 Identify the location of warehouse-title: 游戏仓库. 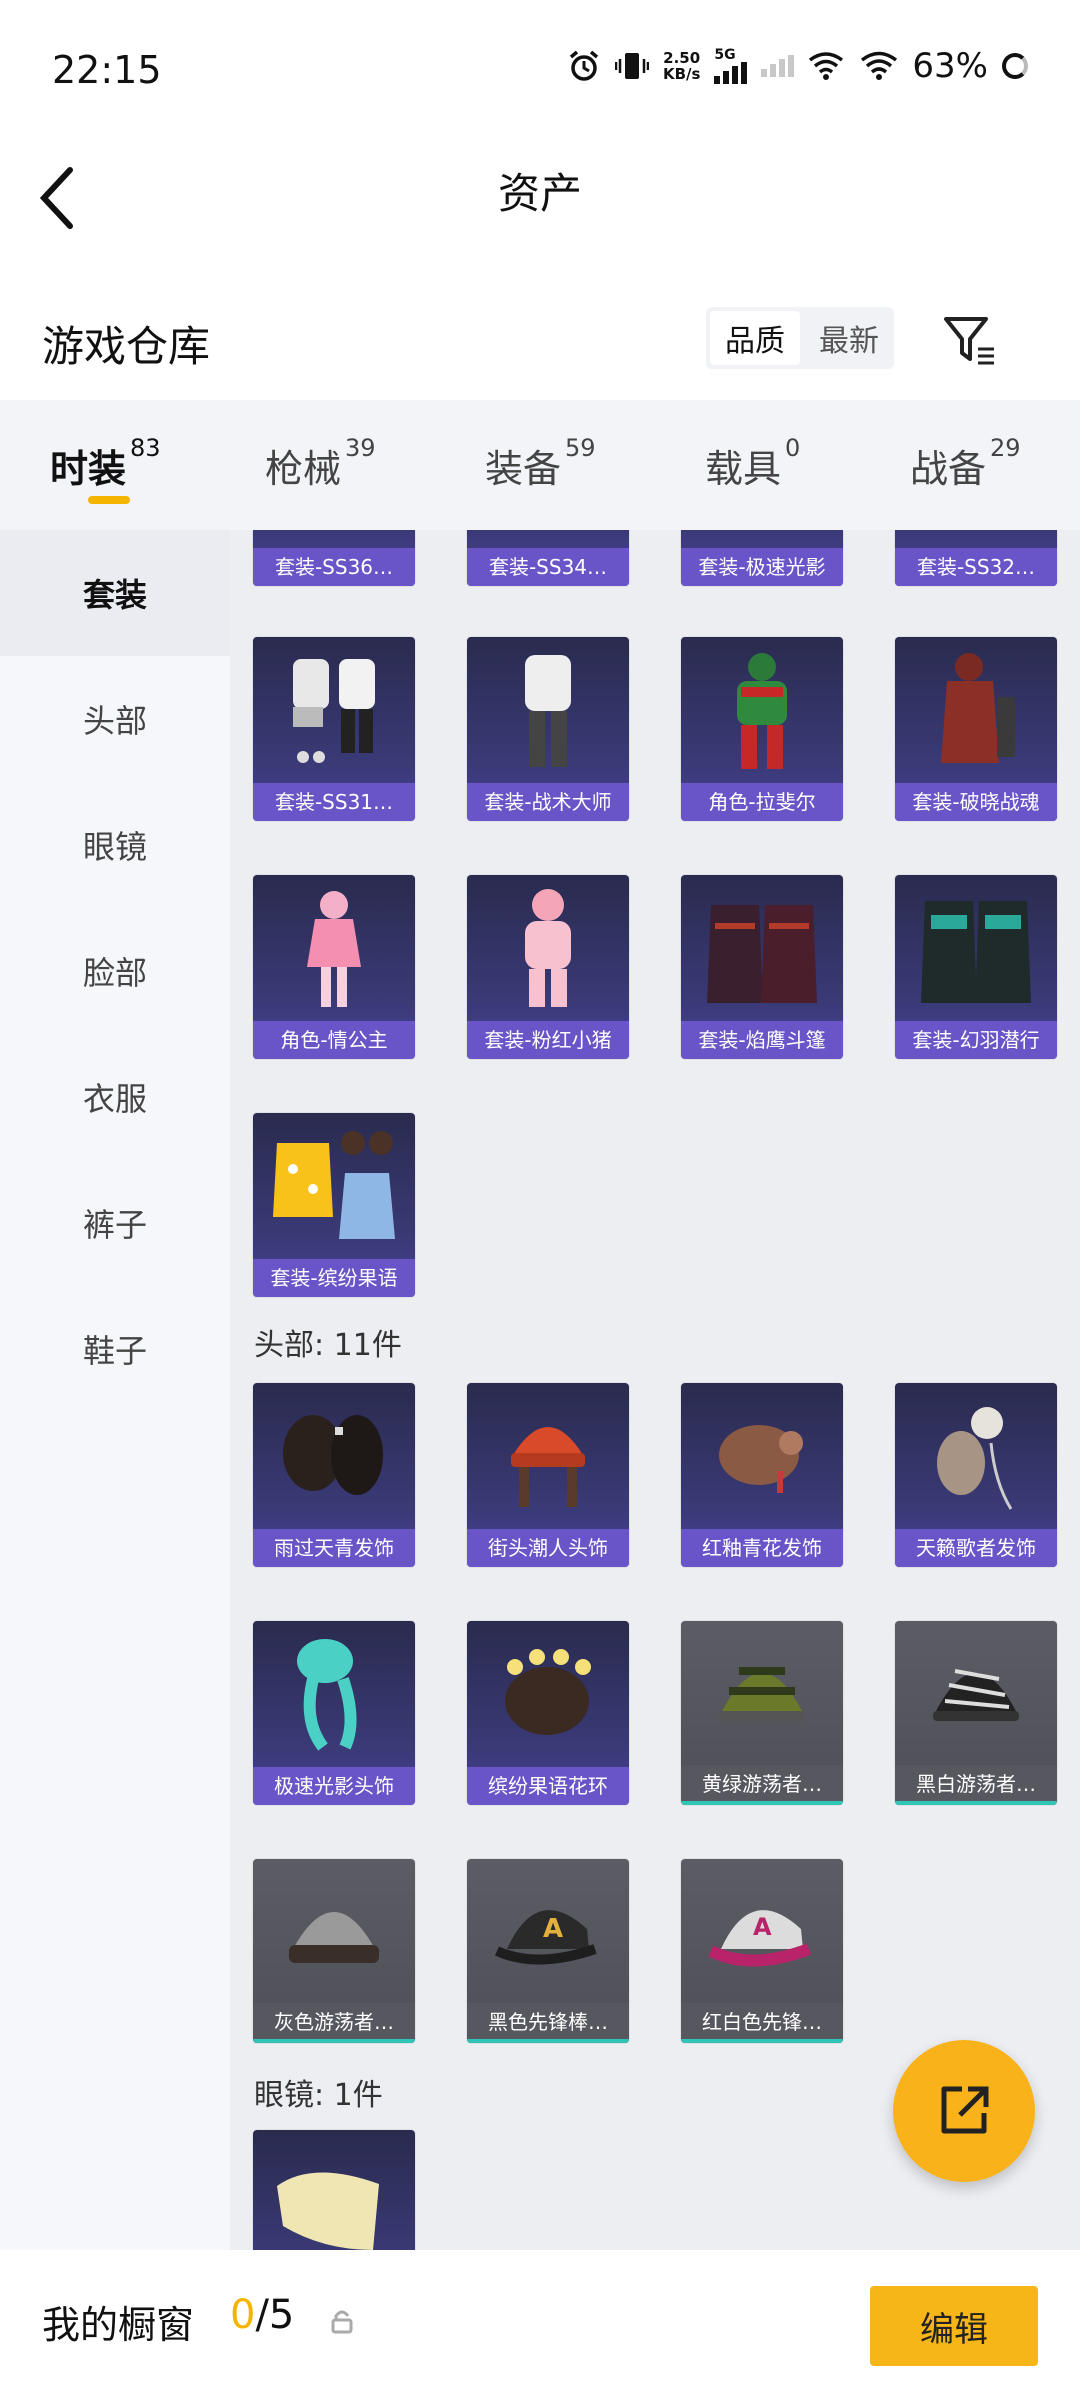
(126, 346).